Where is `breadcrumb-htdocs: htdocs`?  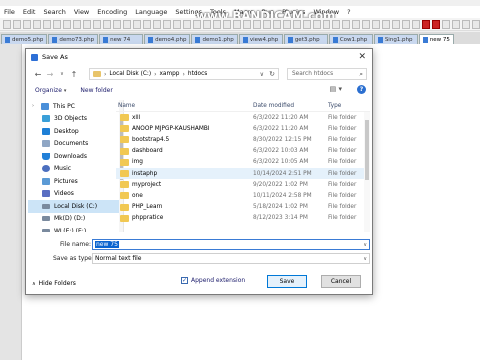
breadcrumb-htdocs: htdocs is located at coordinates (197, 74).